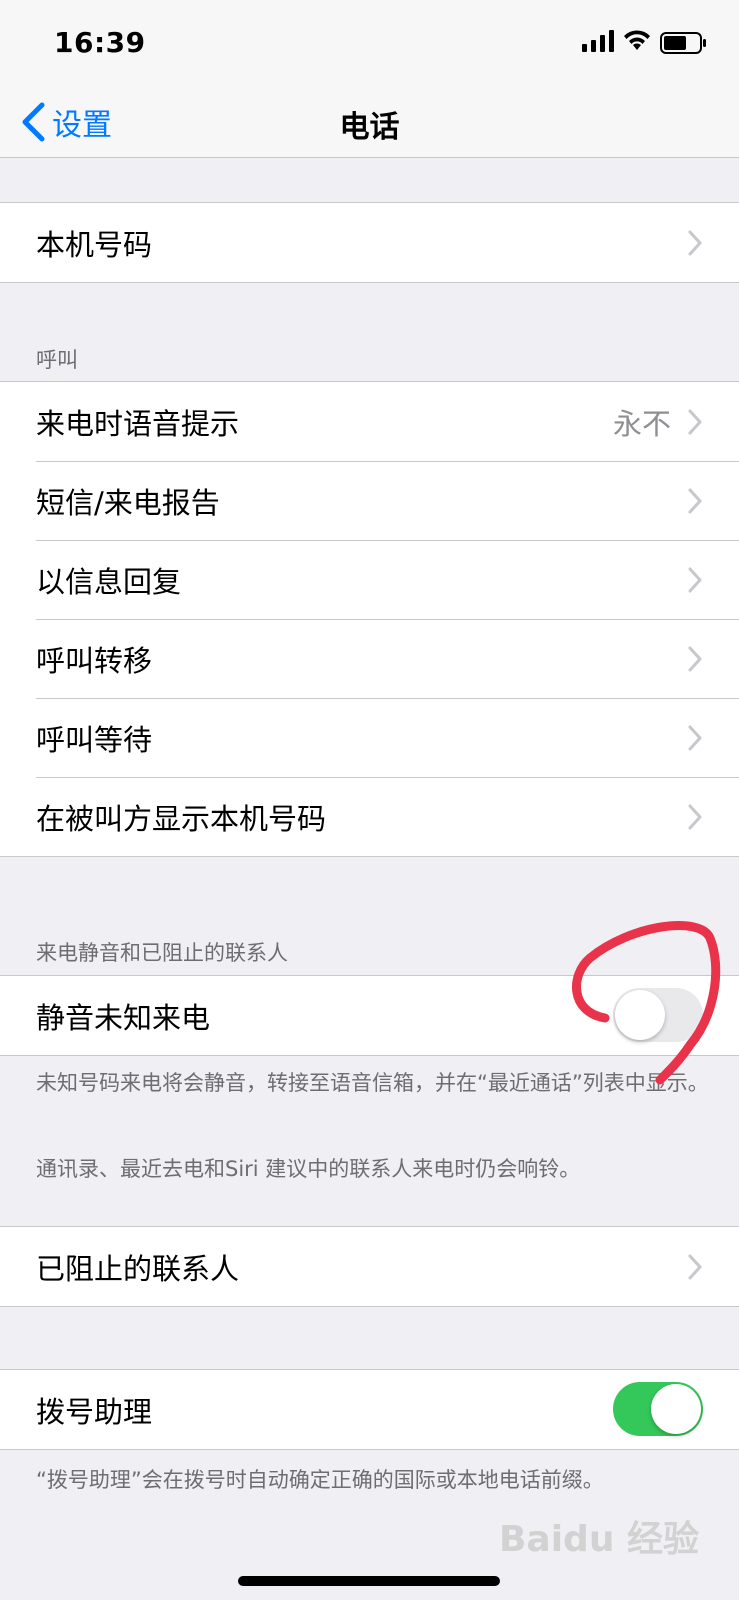 The width and height of the screenshot is (739, 1600). I want to click on row-label: 已阻止的联系人, so click(138, 1268).